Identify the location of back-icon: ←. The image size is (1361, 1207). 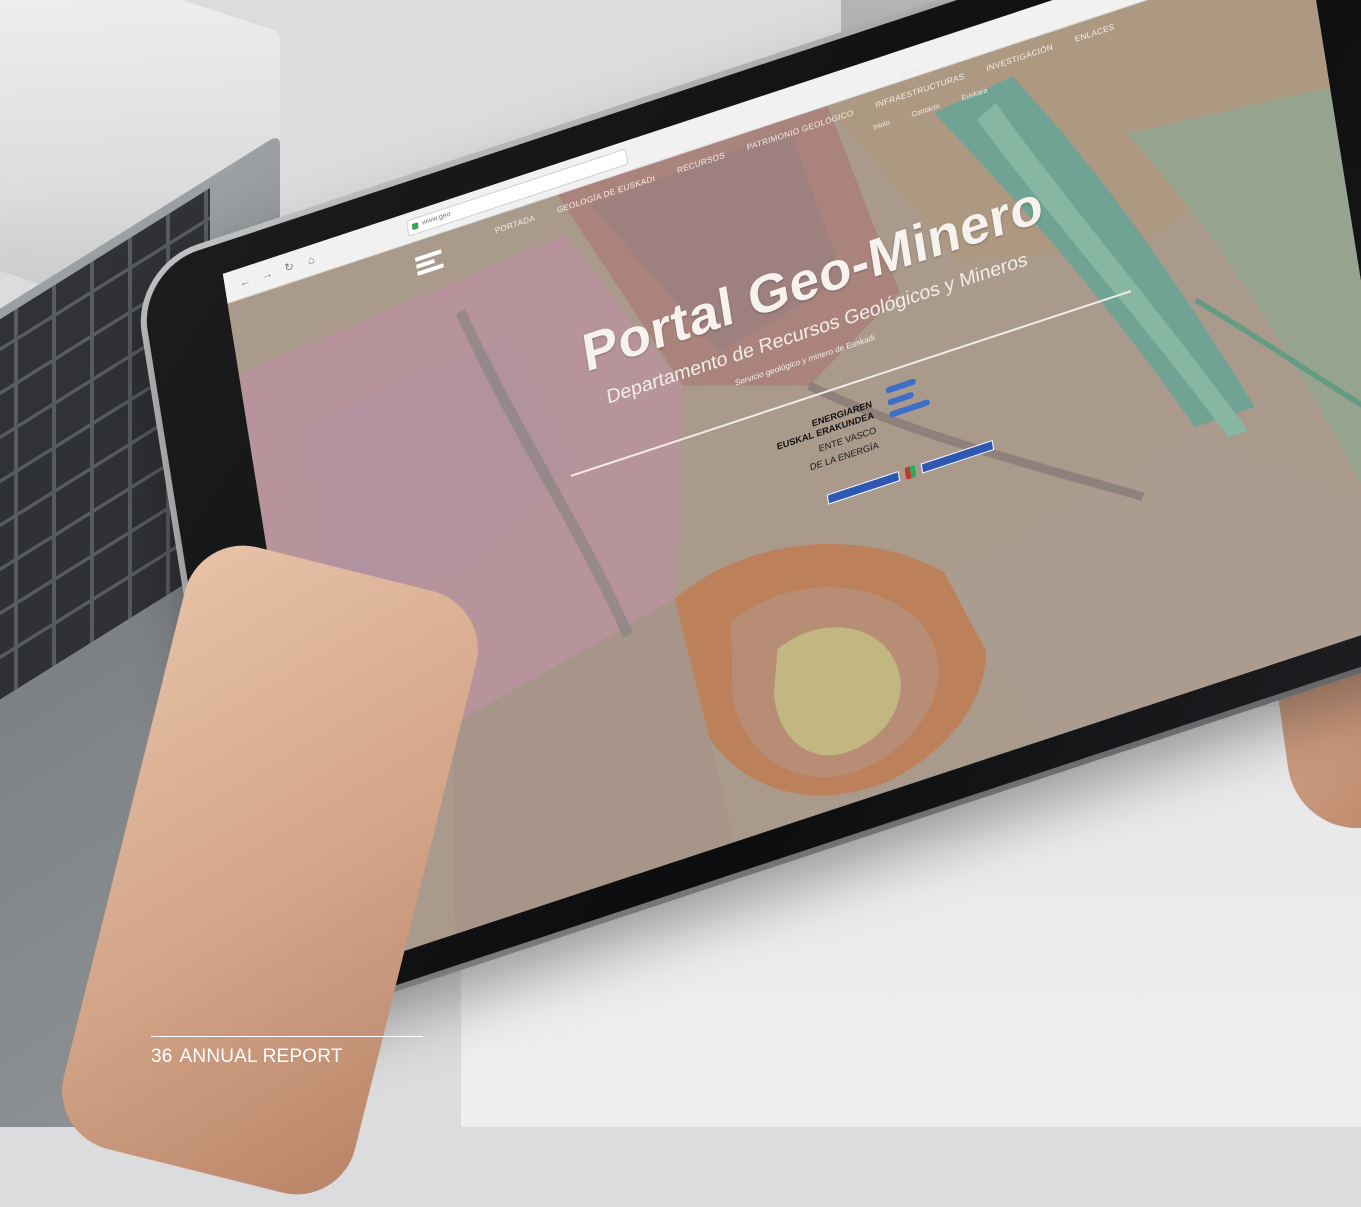
(245, 282).